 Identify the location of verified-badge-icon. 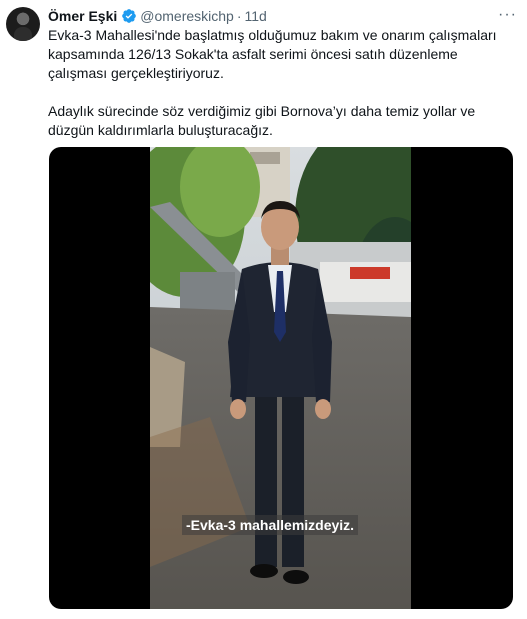
(129, 16).